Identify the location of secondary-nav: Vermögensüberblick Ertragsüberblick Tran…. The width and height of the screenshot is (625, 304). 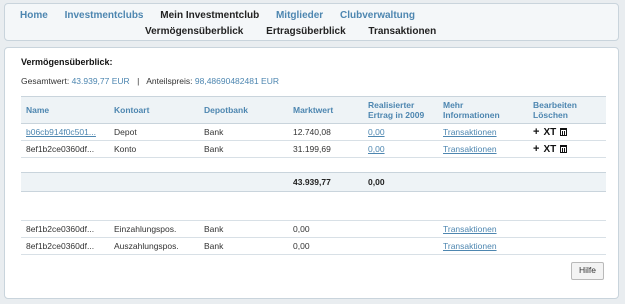
(300, 31).